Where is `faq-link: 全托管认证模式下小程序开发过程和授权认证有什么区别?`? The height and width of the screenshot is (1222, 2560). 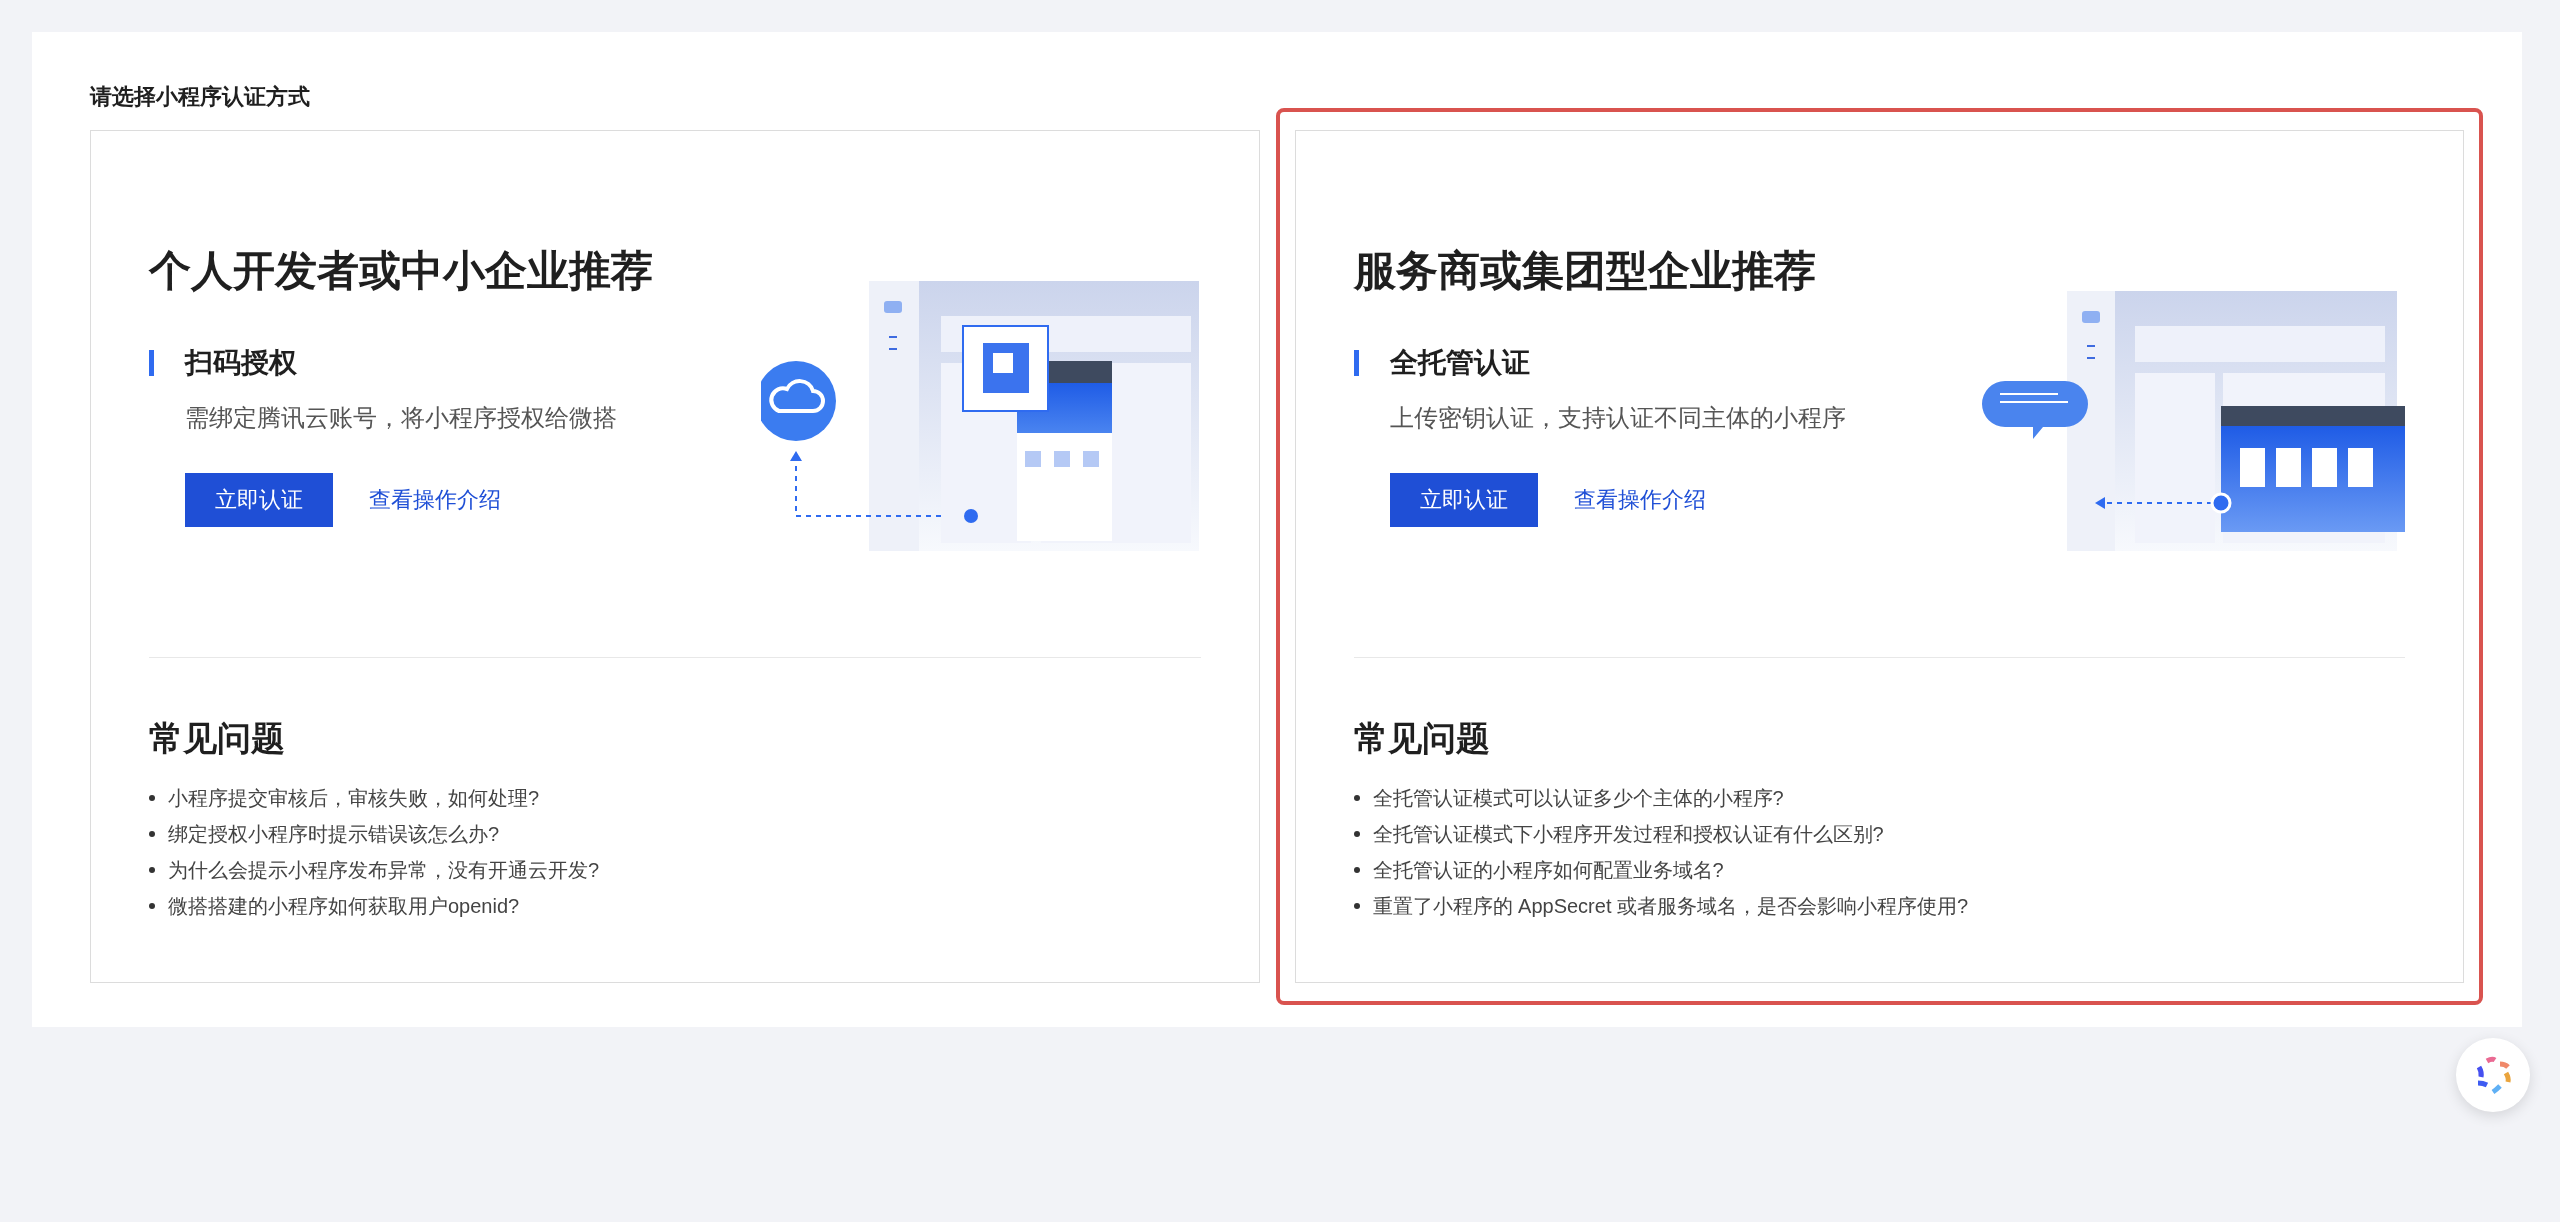 faq-link: 全托管认证模式下小程序开发过程和授权认证有什么区别? is located at coordinates (1628, 834).